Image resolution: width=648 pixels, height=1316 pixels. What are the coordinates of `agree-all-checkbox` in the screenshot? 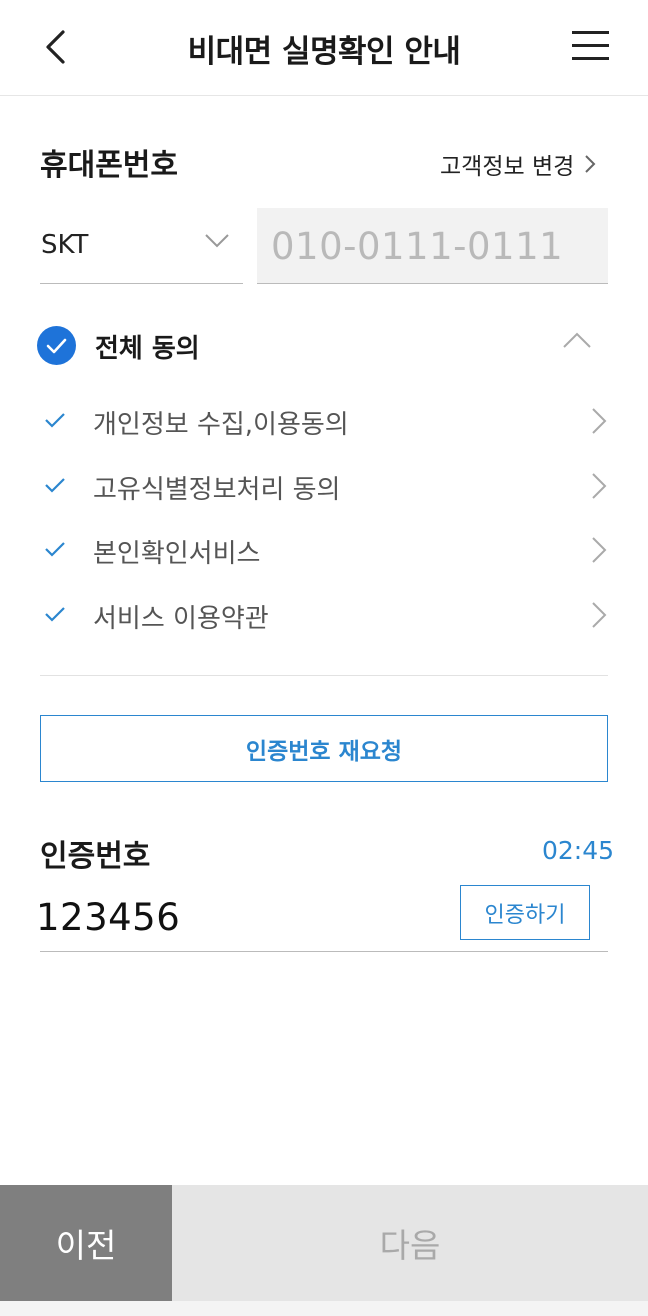 It's located at (56, 345).